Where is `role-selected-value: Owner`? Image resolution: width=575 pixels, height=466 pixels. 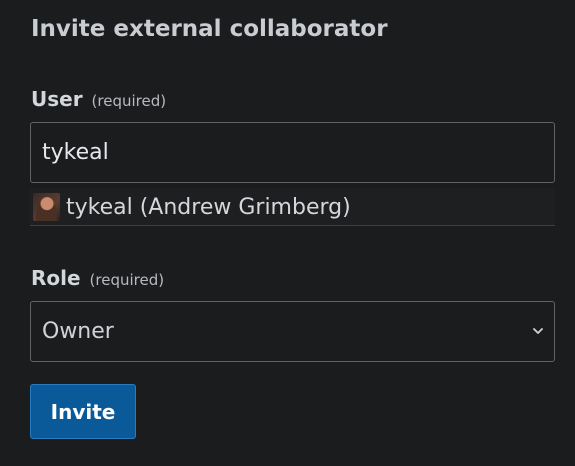
role-selected-value: Owner is located at coordinates (78, 331).